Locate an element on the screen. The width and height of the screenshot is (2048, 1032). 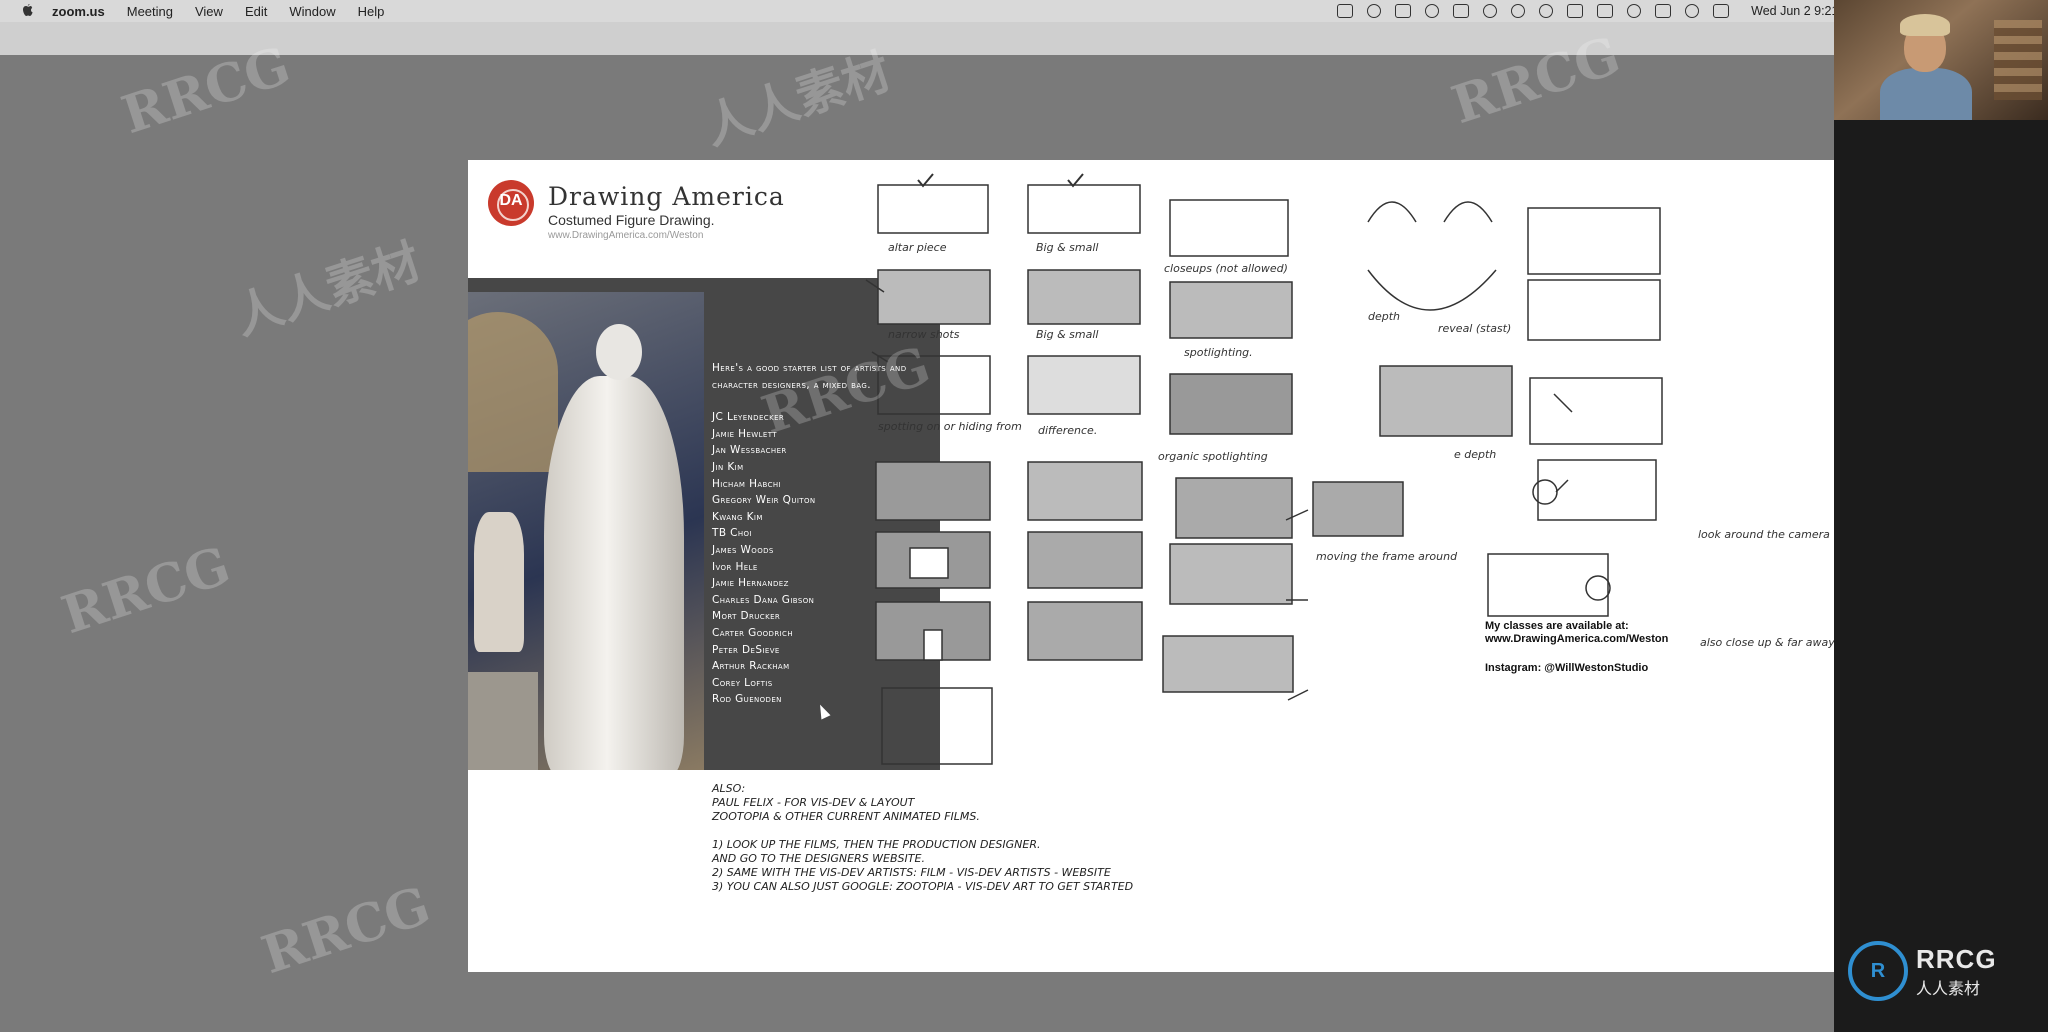
battery-icon is located at coordinates (1605, 11).